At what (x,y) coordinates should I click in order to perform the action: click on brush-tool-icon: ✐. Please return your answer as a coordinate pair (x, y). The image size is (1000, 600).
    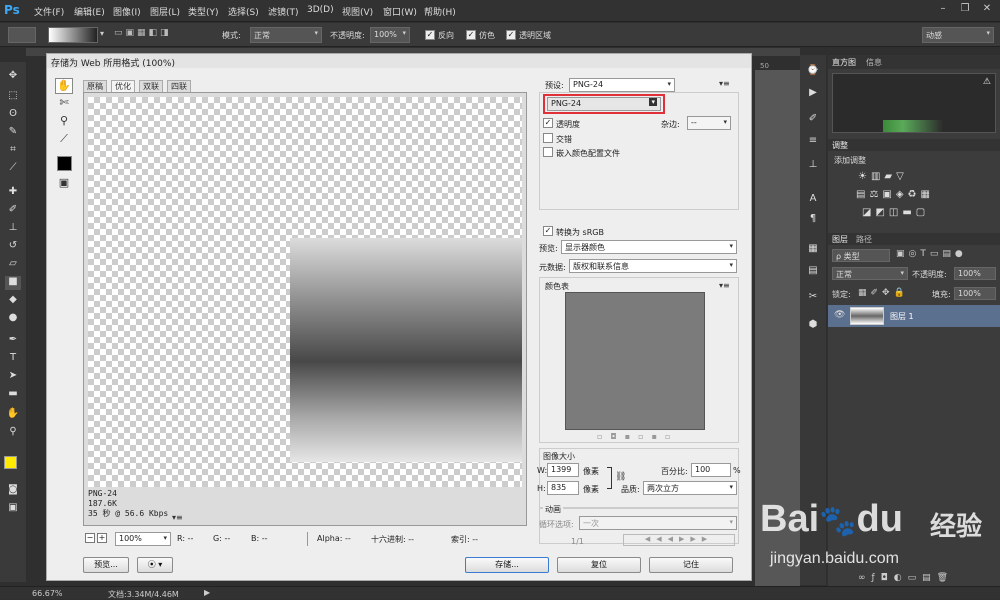
    Looking at the image, I should click on (13, 211).